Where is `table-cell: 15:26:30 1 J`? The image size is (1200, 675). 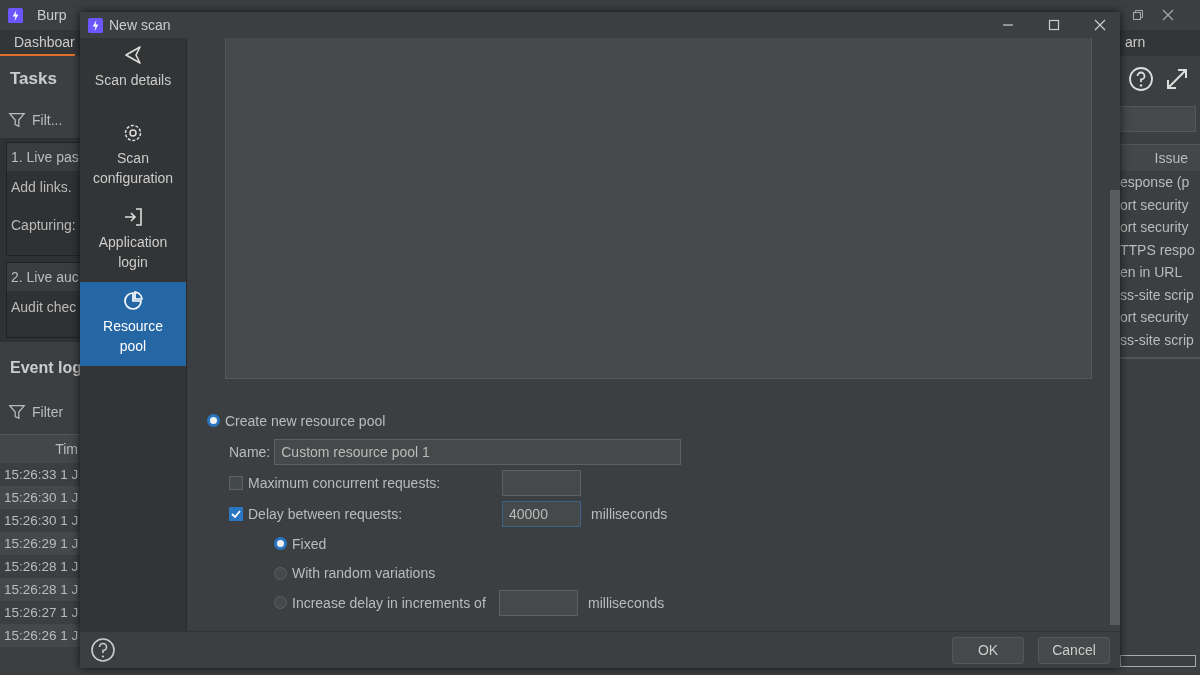 table-cell: 15:26:30 1 J is located at coordinates (40, 497).